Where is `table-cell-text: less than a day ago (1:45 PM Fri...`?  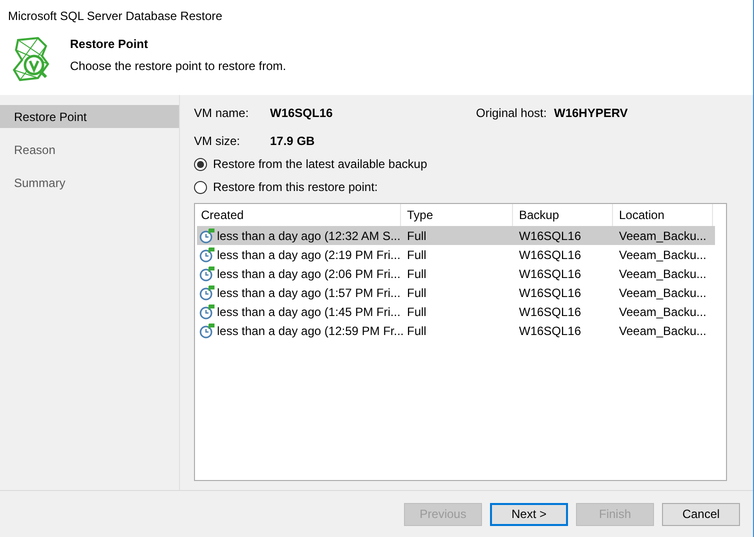
table-cell-text: less than a day ago (1:45 PM Fri... is located at coordinates (308, 312).